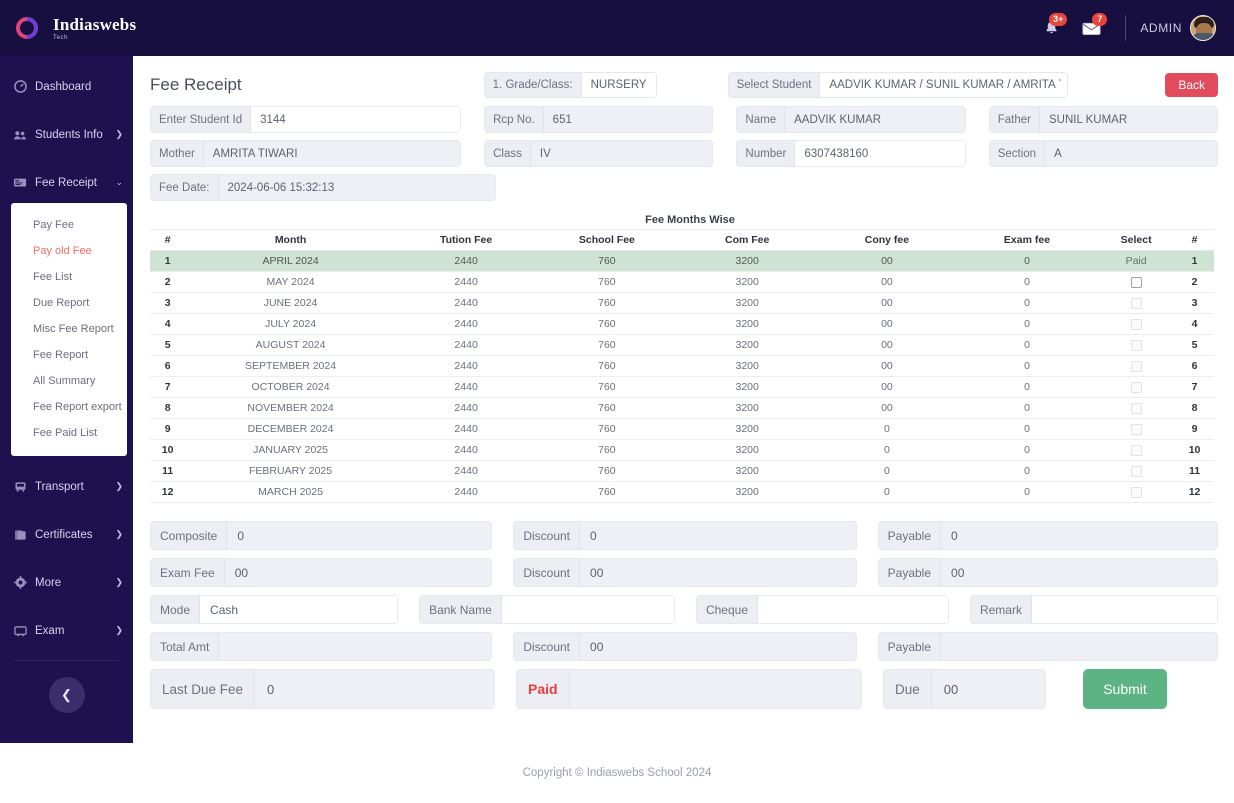  Describe the element at coordinates (1103, 153) in the screenshot. I see `section-field: Section A` at that location.